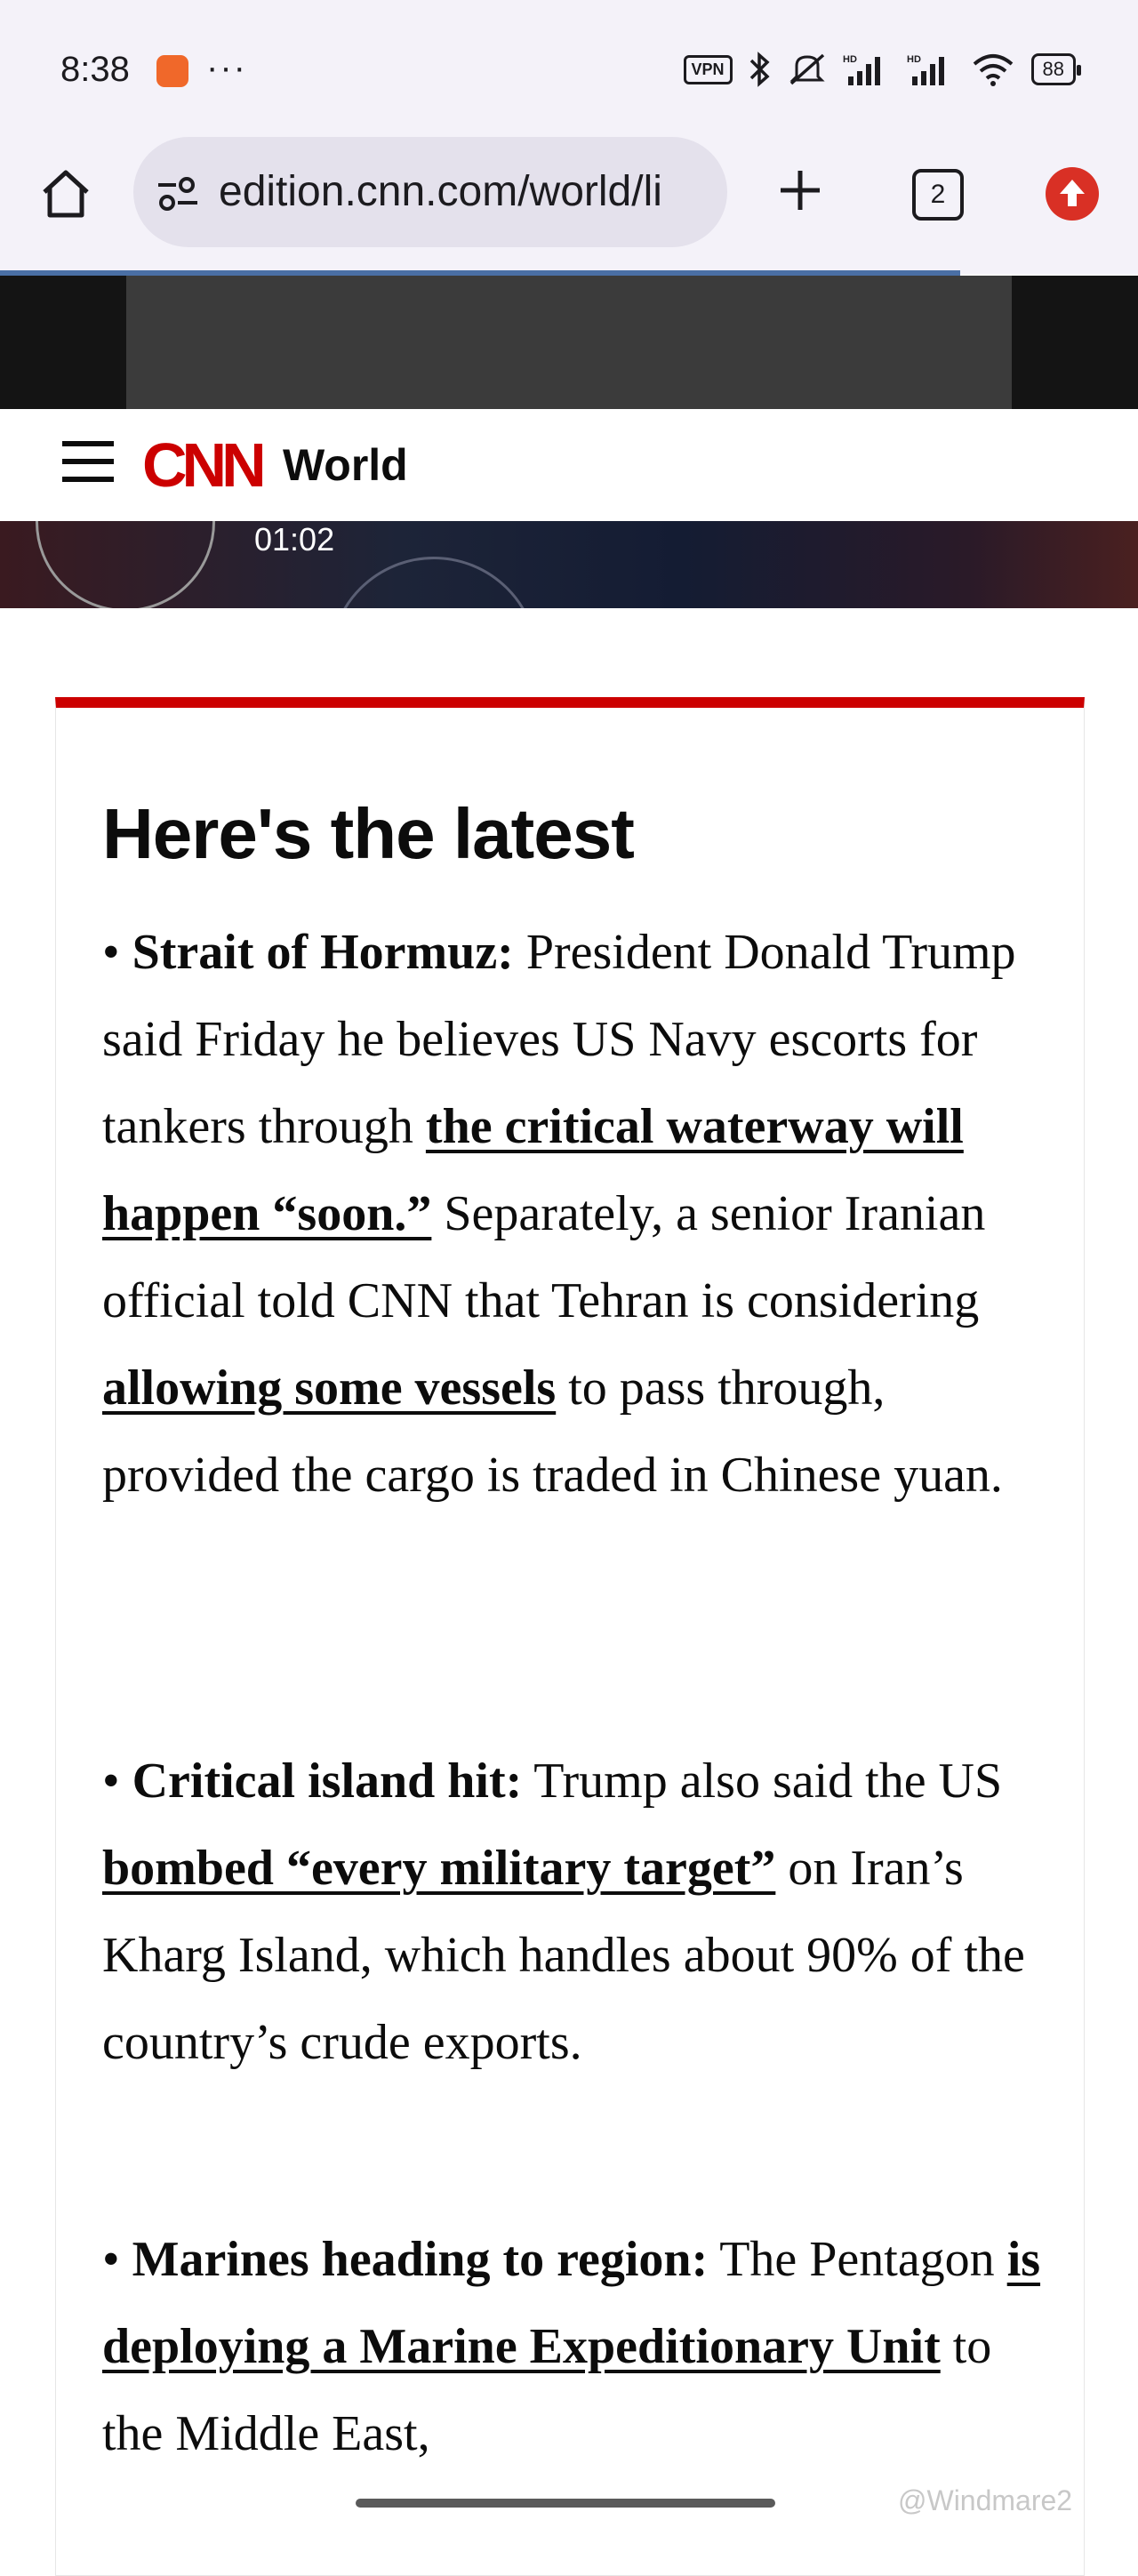  What do you see at coordinates (807, 69) in the screenshot?
I see `mute-icon` at bounding box center [807, 69].